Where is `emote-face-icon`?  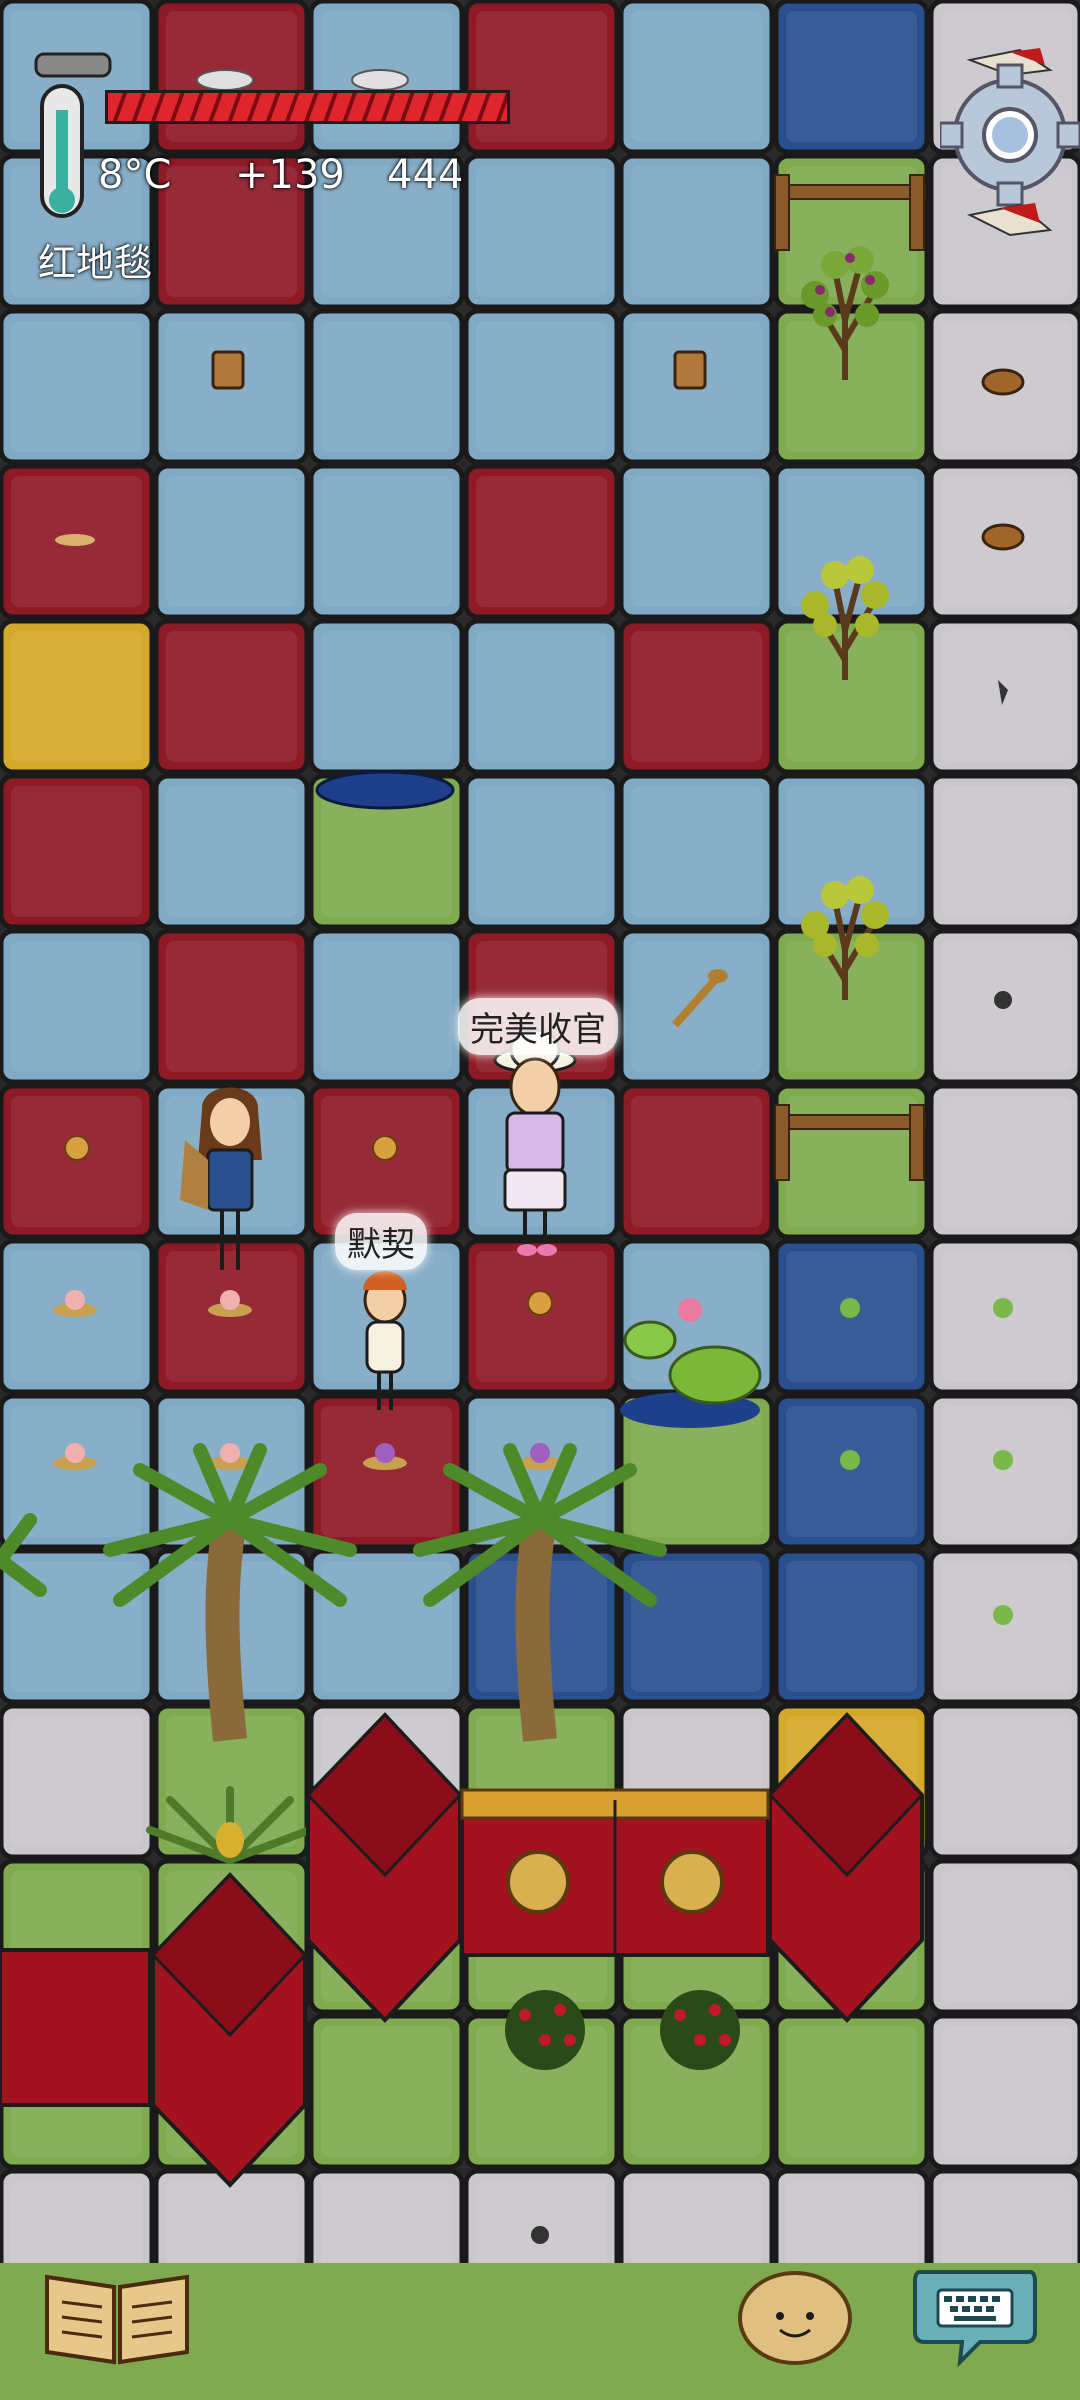 emote-face-icon is located at coordinates (795, 2318).